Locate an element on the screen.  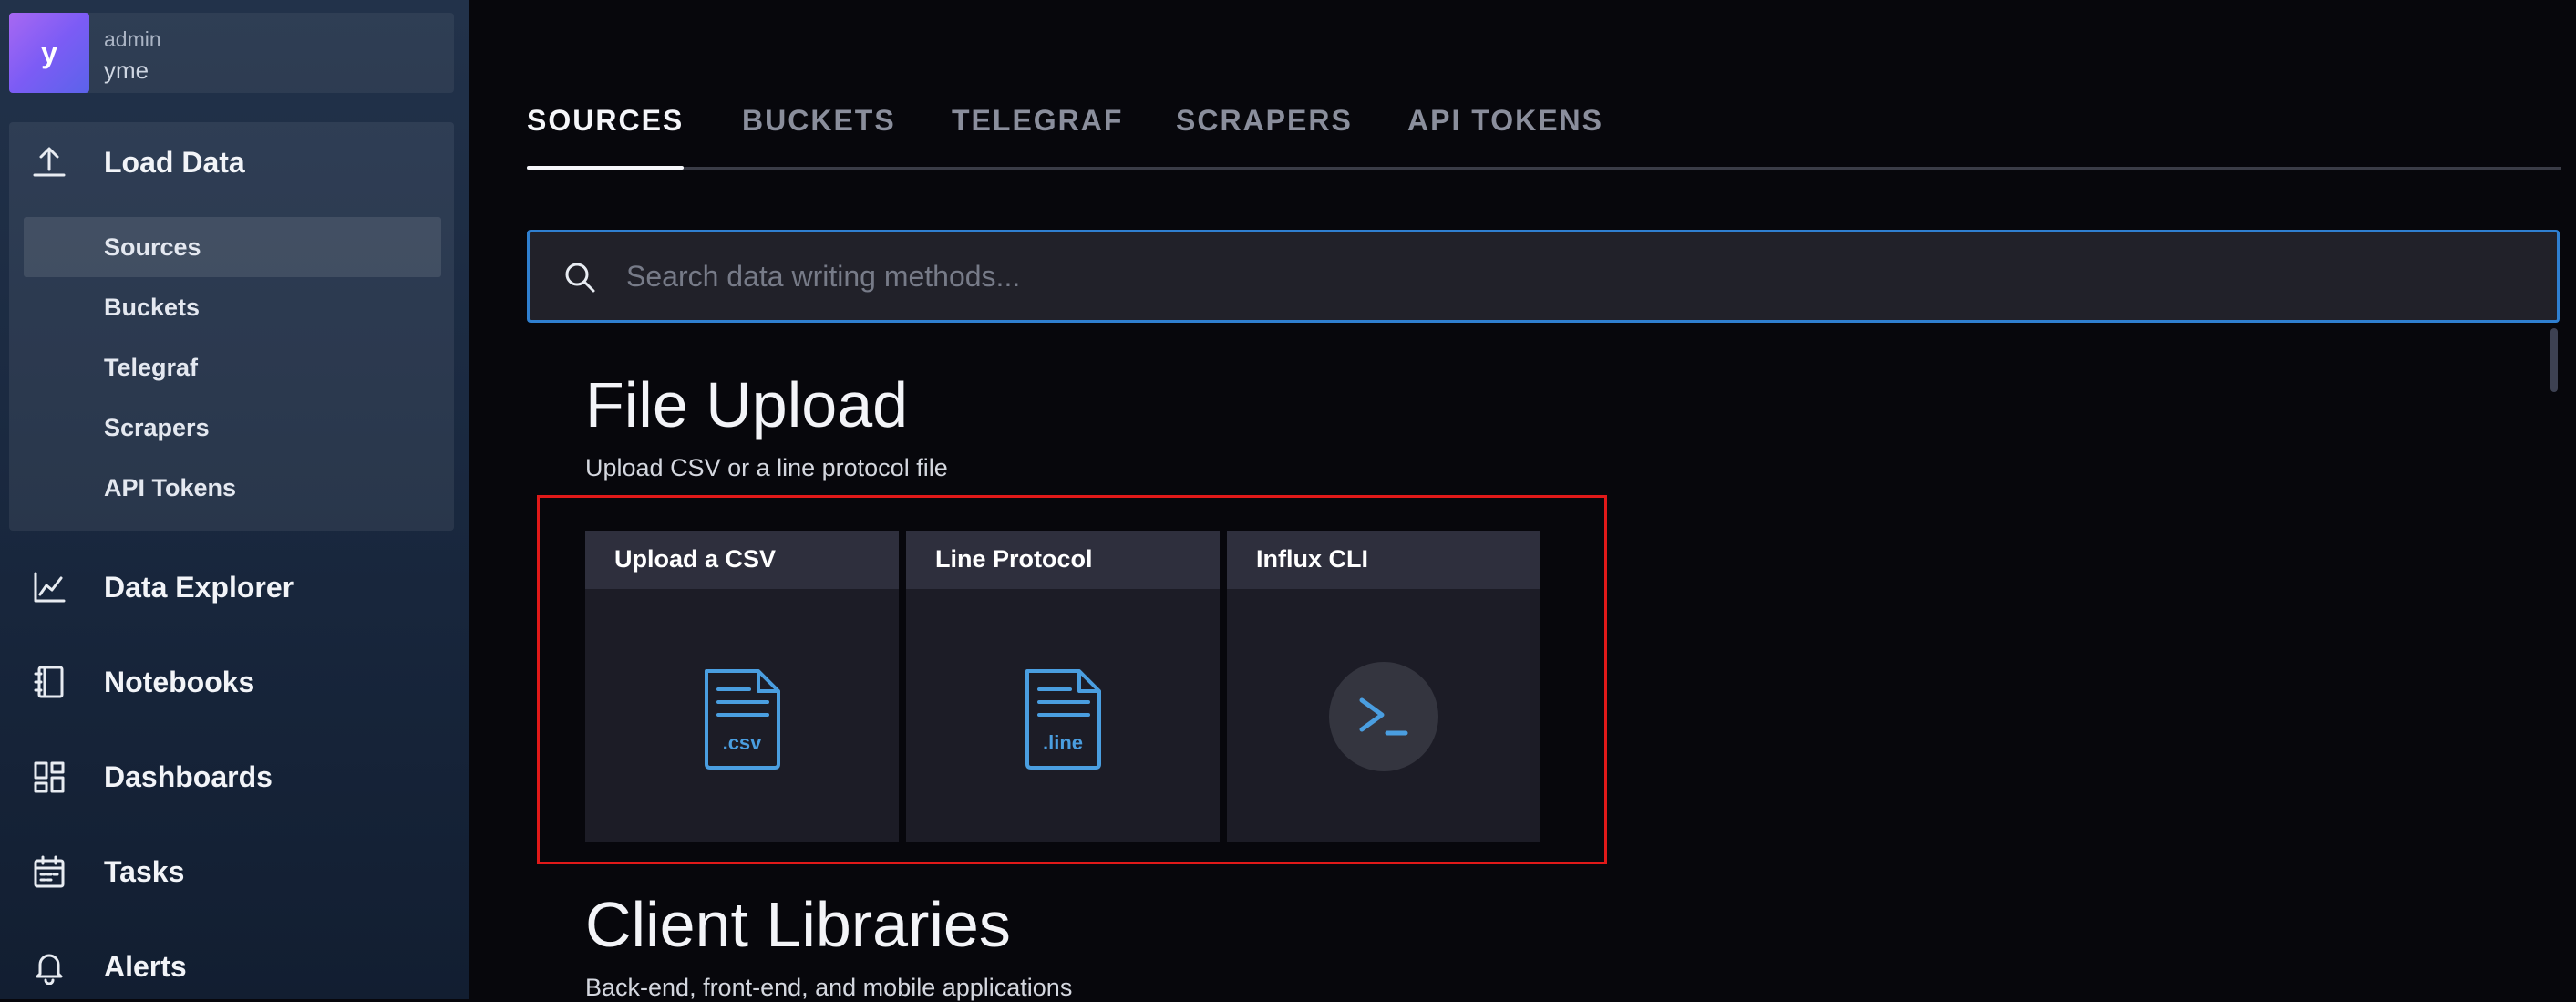
tab-sources: SOURCES is located at coordinates (606, 137).